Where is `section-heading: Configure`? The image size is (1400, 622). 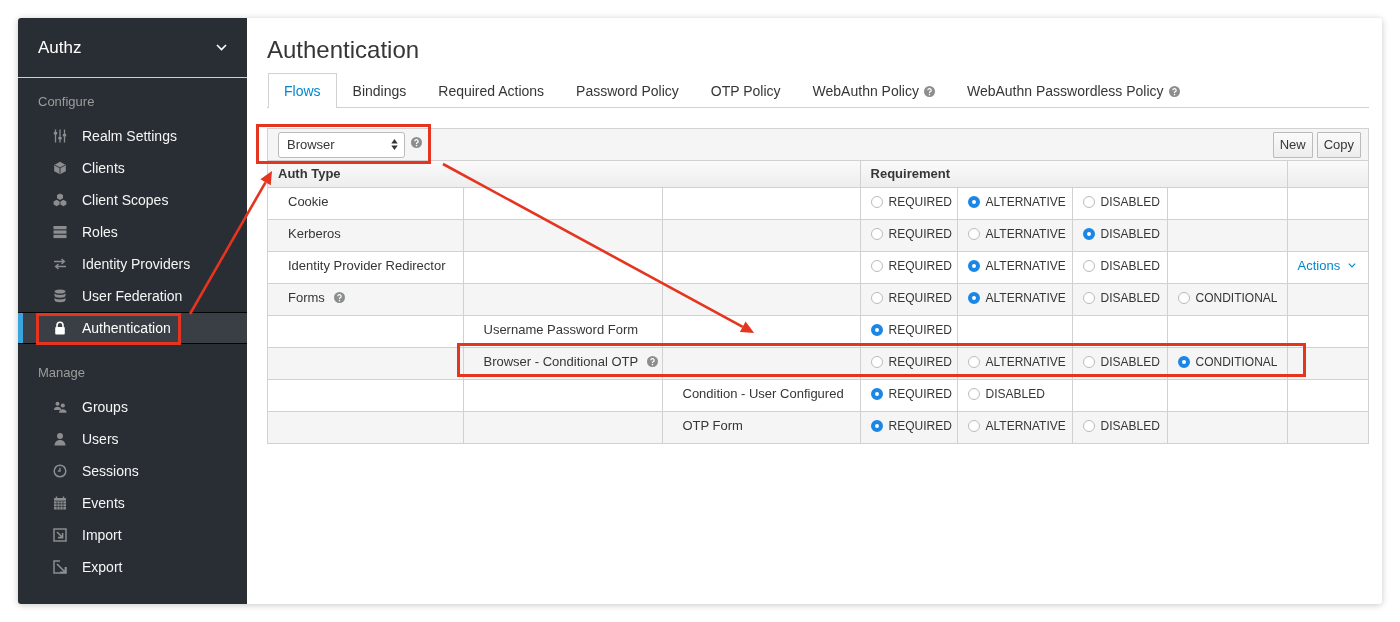
section-heading: Configure is located at coordinates (66, 102).